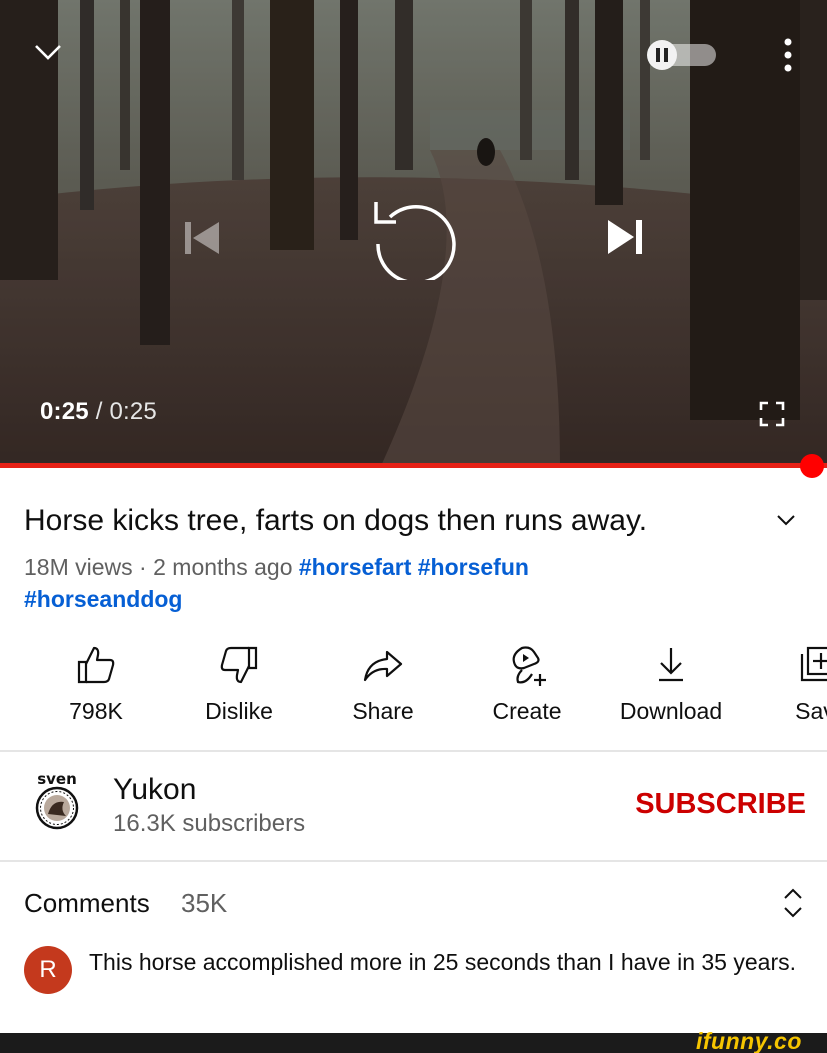 The width and height of the screenshot is (827, 1053). What do you see at coordinates (473, 567) in the screenshot?
I see `hashtag-link: #horsefun` at bounding box center [473, 567].